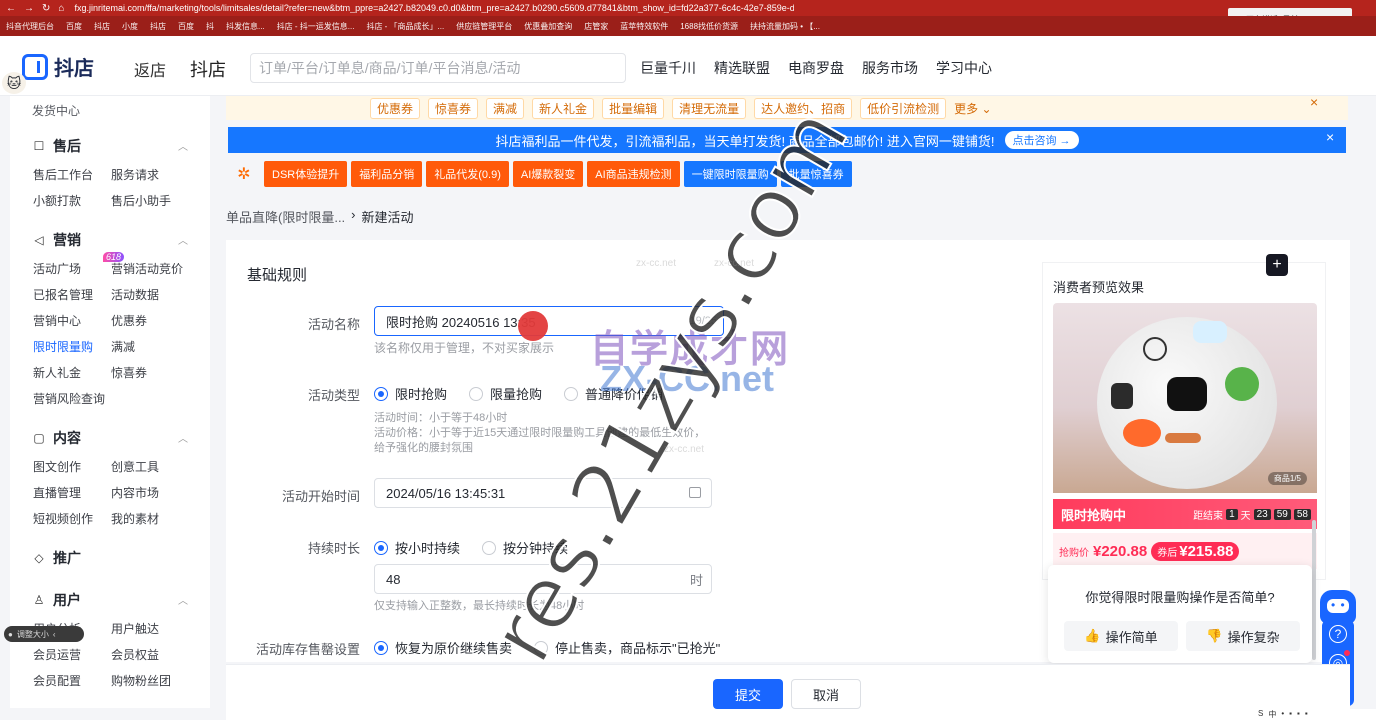 The image size is (1376, 720). Describe the element at coordinates (1243, 636) in the screenshot. I see `feedback-hard-button: 👎 操作复杂` at that location.